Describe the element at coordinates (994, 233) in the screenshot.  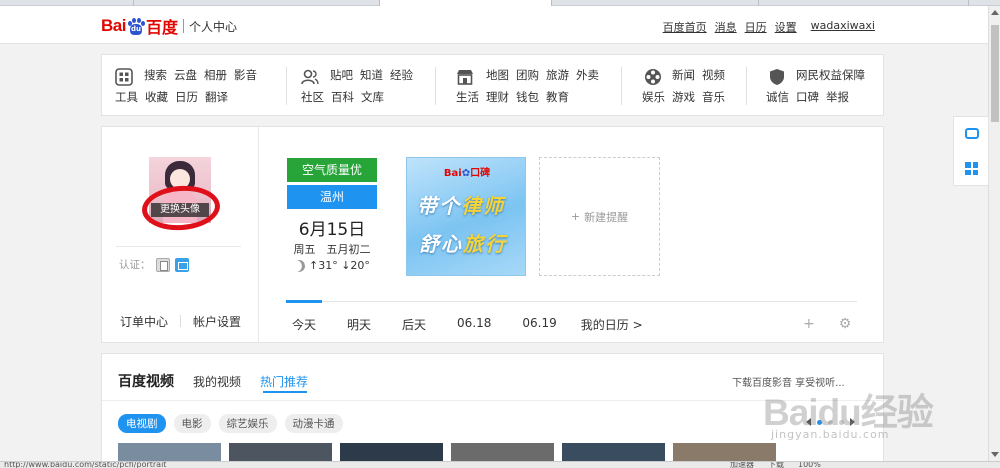
I see `vertical-scrollbar` at that location.